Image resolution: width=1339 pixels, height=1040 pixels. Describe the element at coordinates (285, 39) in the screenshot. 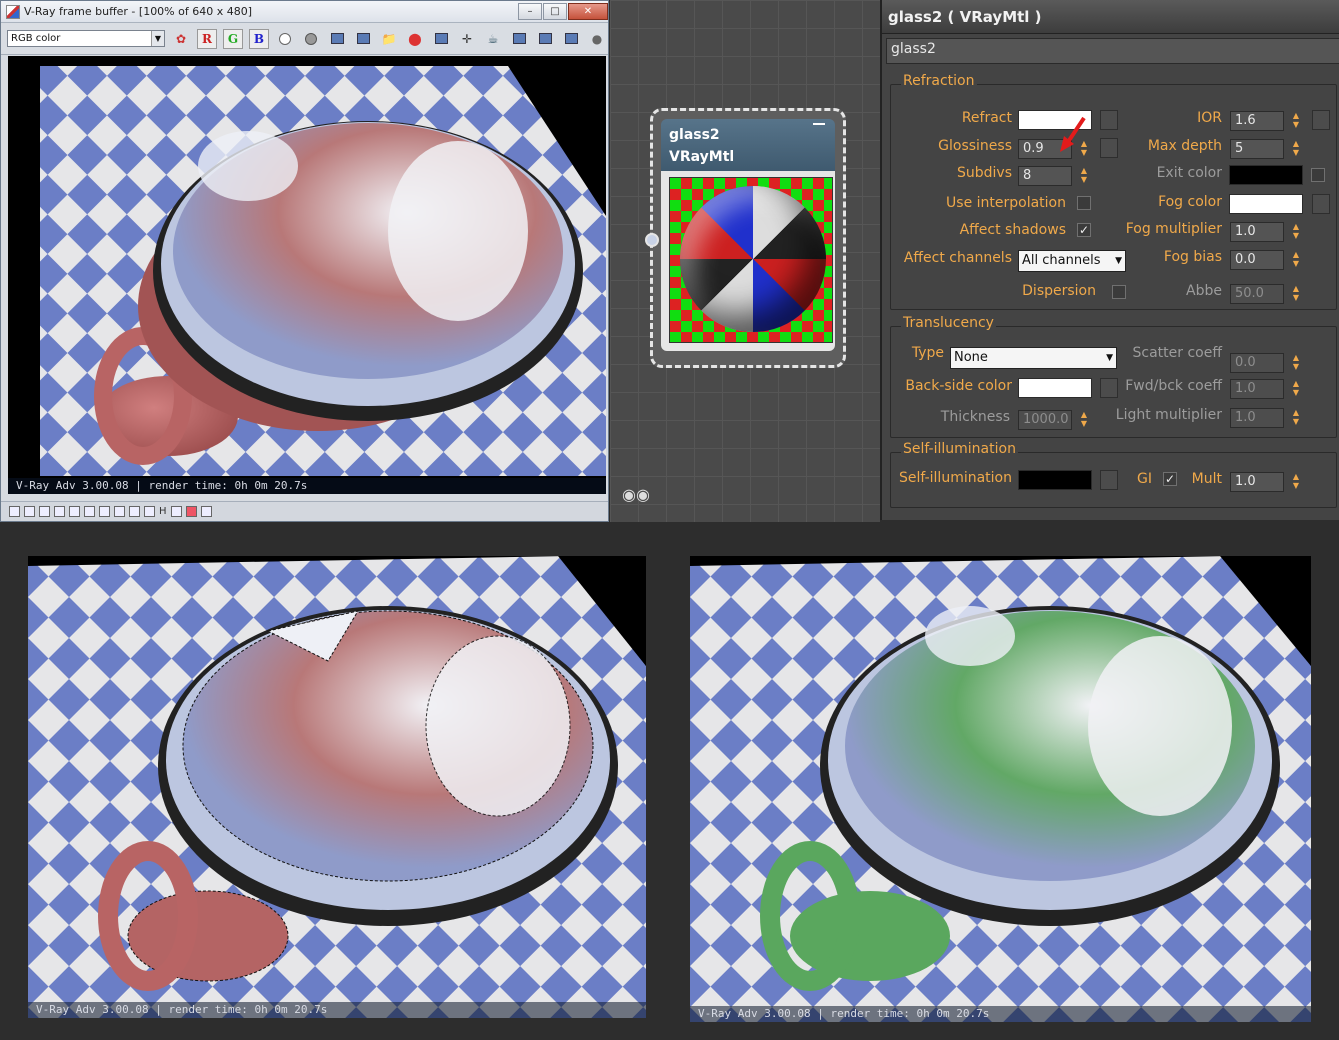

I see `alpha-channel-button` at that location.